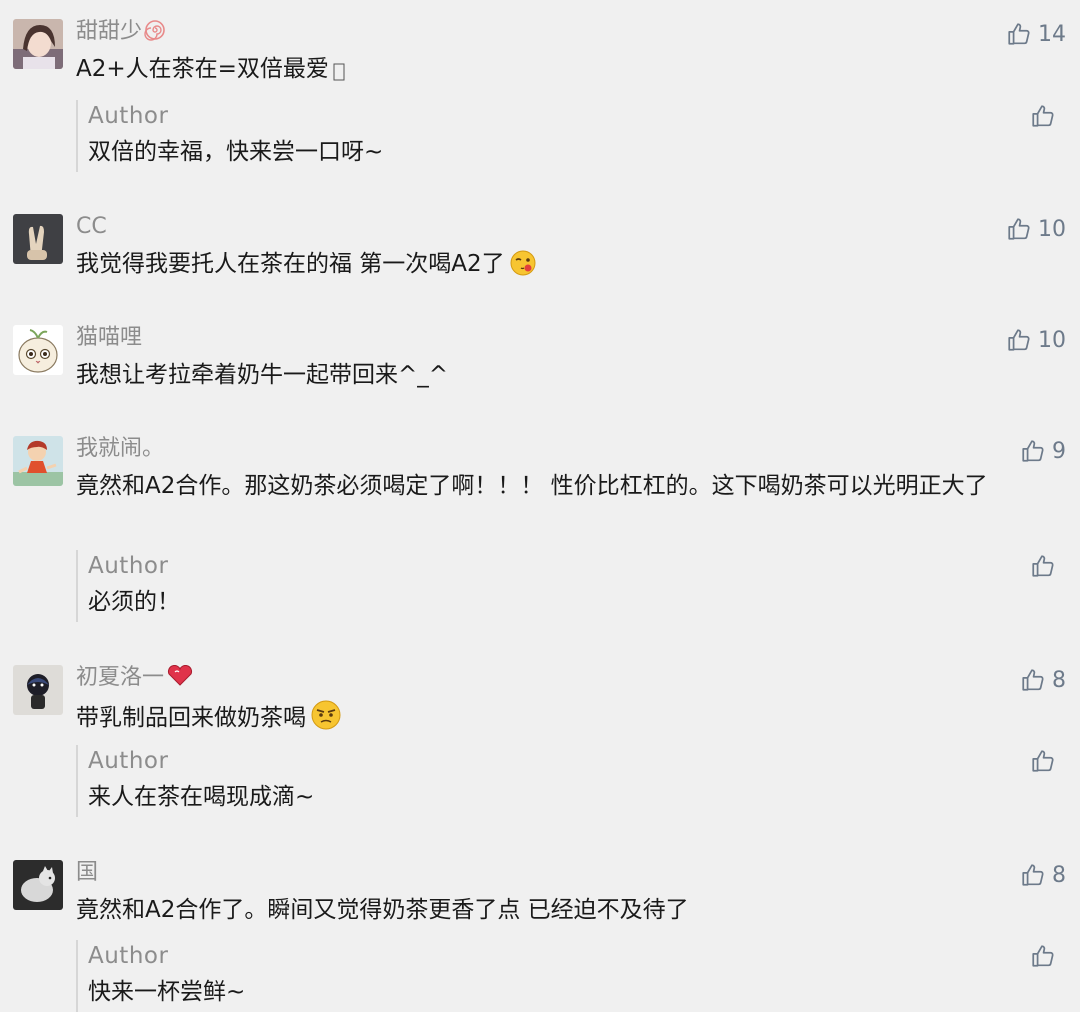 The height and width of the screenshot is (1012, 1080). I want to click on like-count: 9, so click(1059, 451).